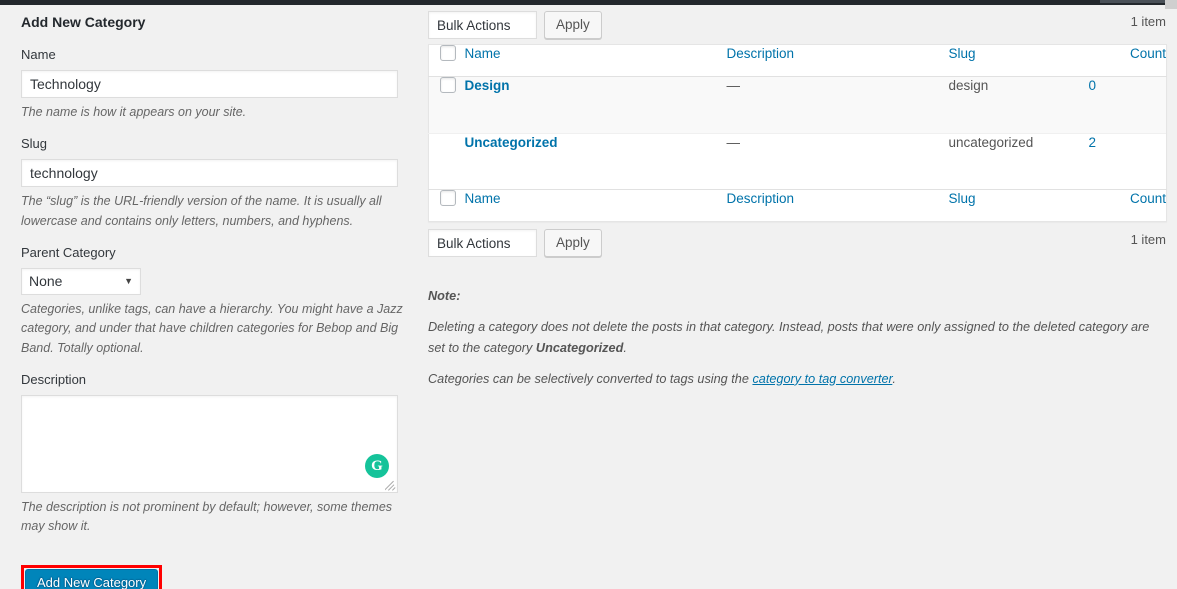  Describe the element at coordinates (444, 296) in the screenshot. I see `note-title-text: Note:` at that location.